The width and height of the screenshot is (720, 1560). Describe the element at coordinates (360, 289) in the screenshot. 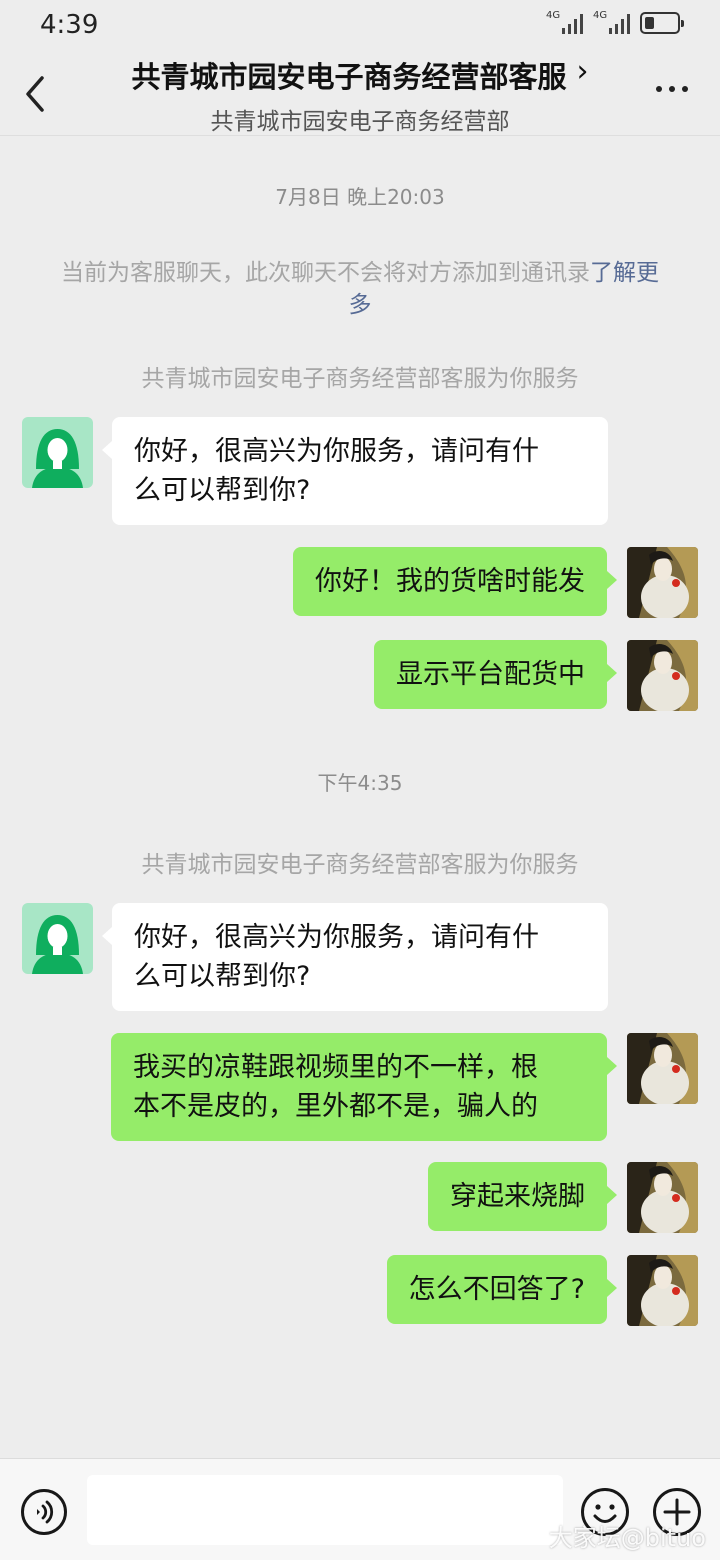

I see `system-notice: 当前为客服聊天，此次聊天不会将对方添加到通讯录了解更多` at that location.